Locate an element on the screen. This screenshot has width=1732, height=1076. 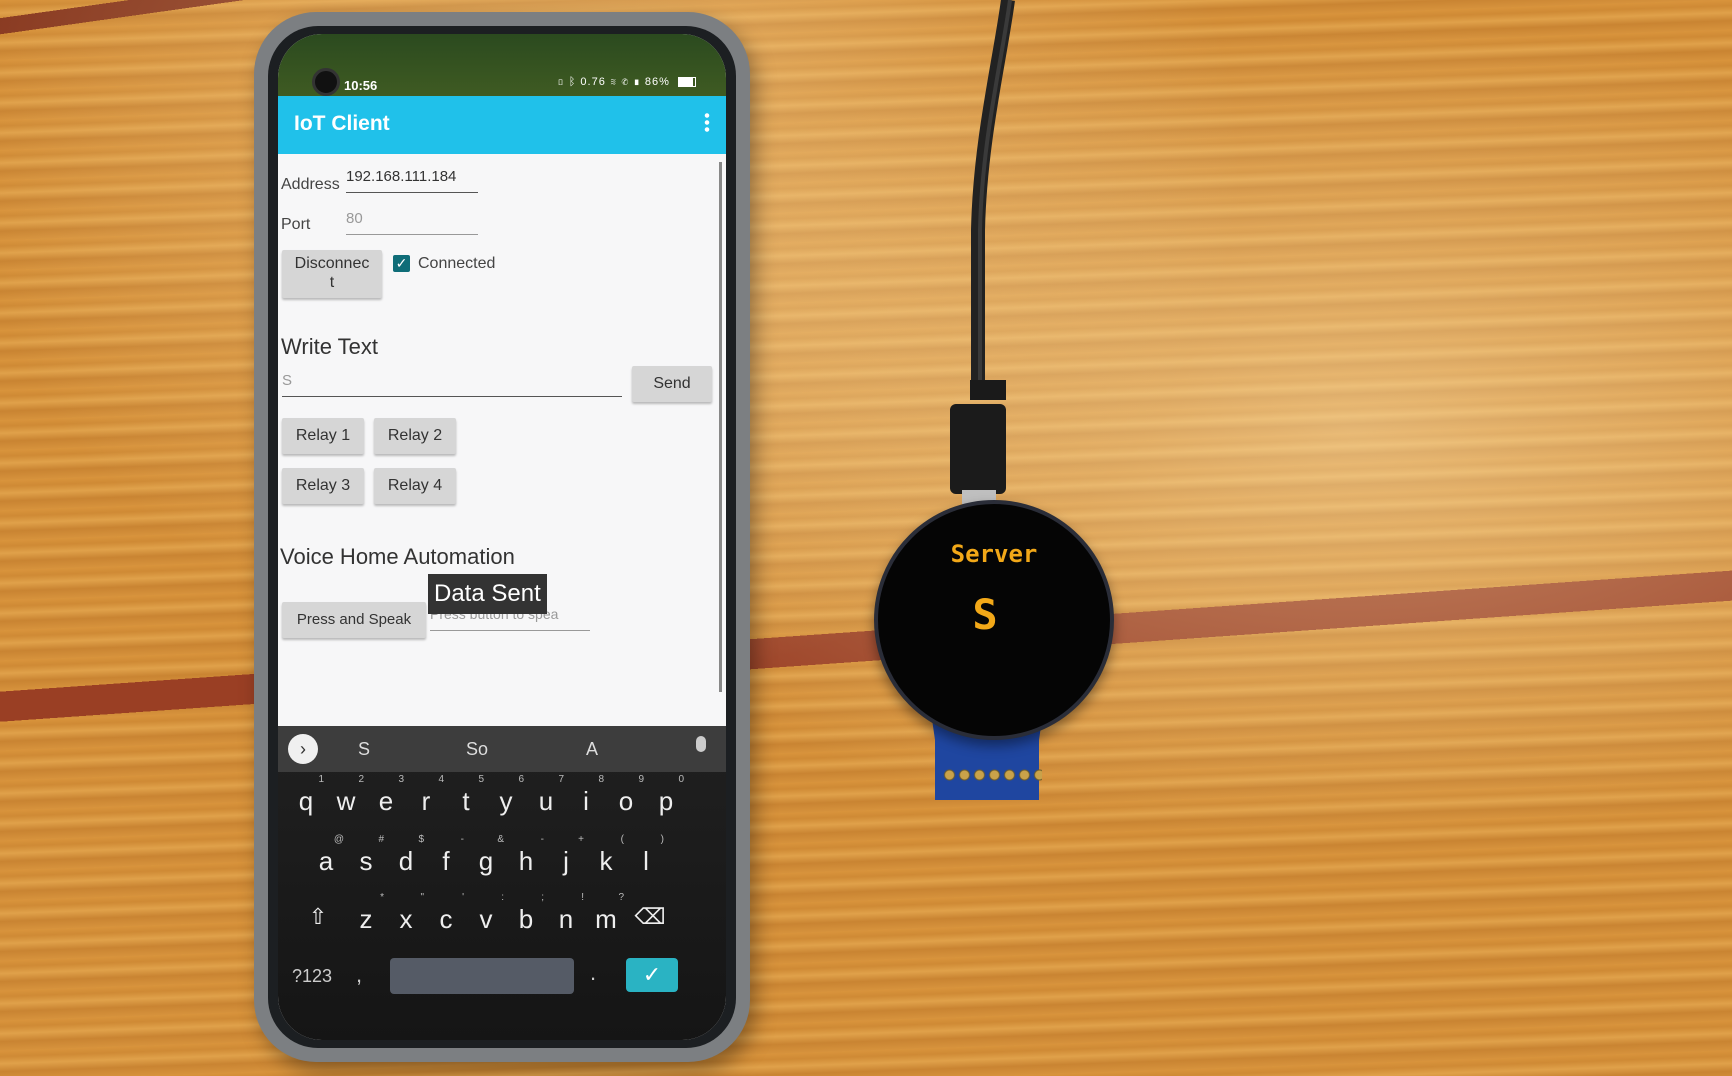
key-alt-label: ( is located at coordinates (622, 839).